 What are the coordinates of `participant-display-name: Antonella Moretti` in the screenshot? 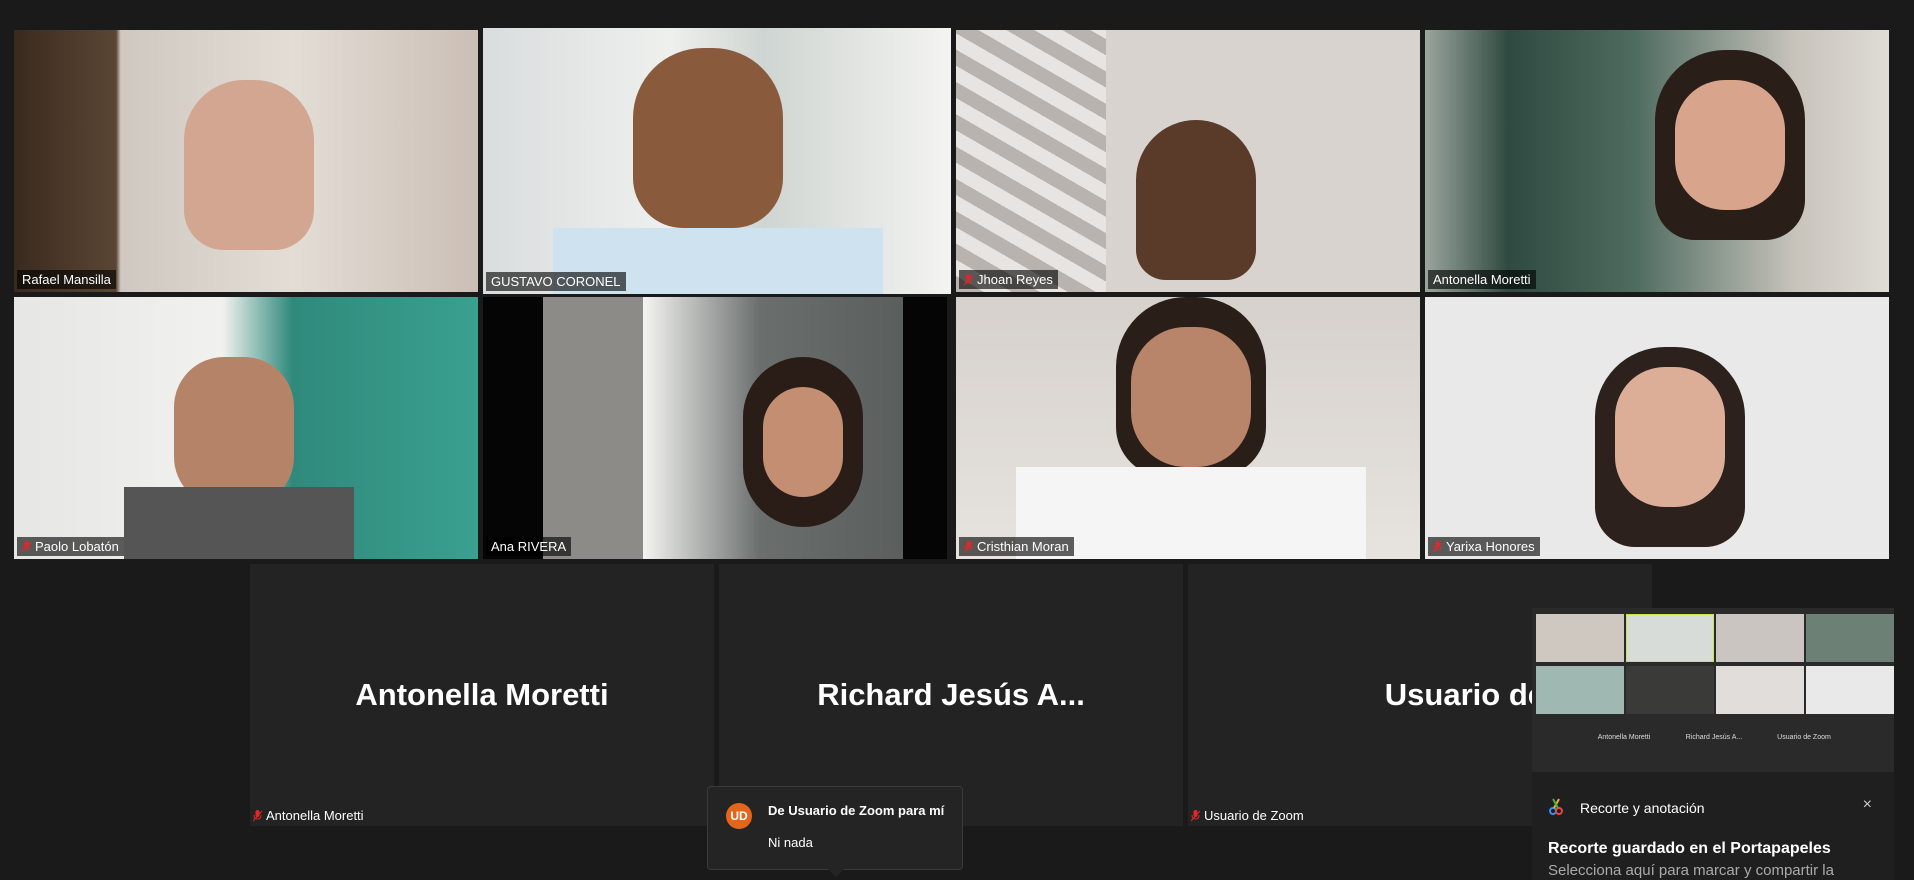 It's located at (482, 694).